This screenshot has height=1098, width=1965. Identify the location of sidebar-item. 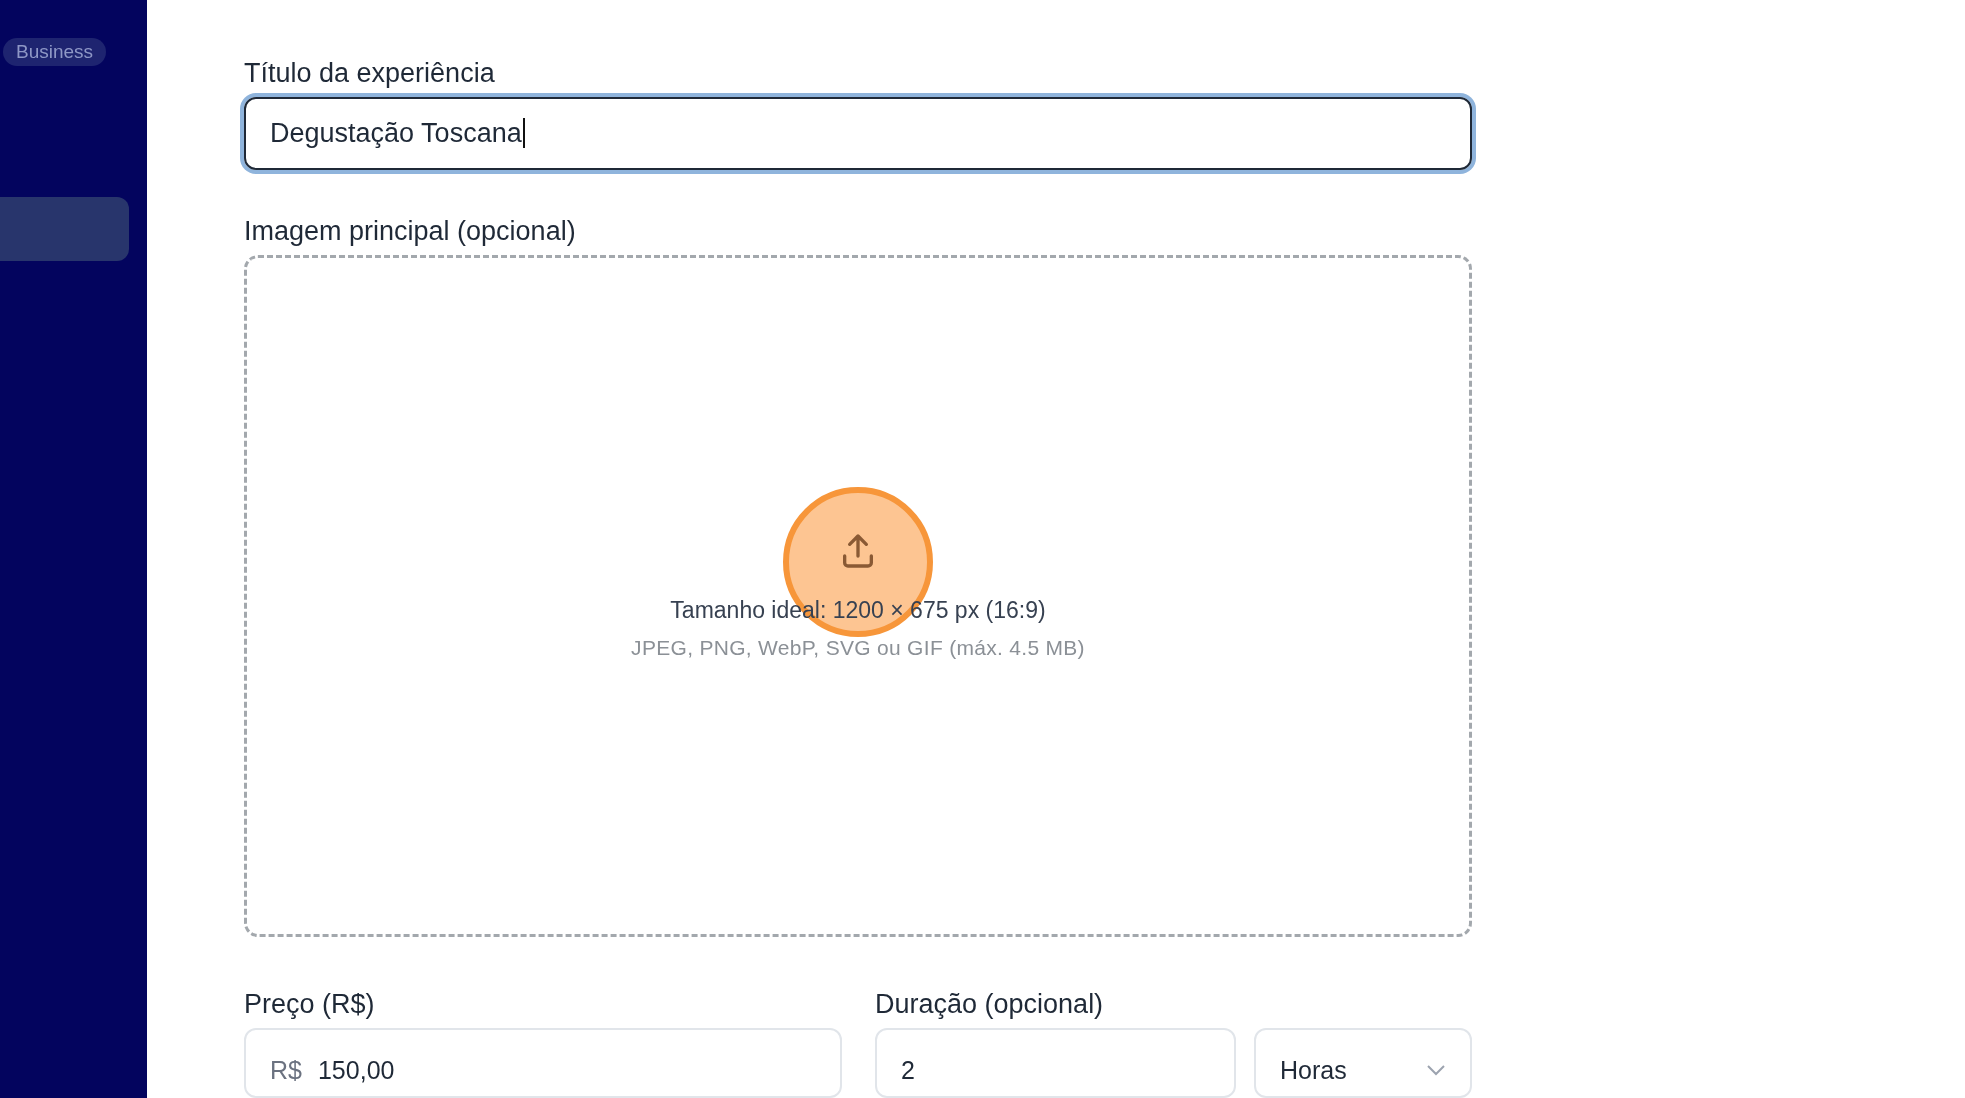
(64, 229).